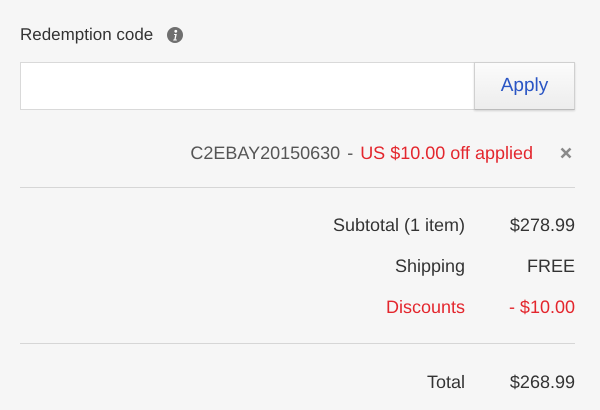  I want to click on summary-label: Discounts, so click(425, 307).